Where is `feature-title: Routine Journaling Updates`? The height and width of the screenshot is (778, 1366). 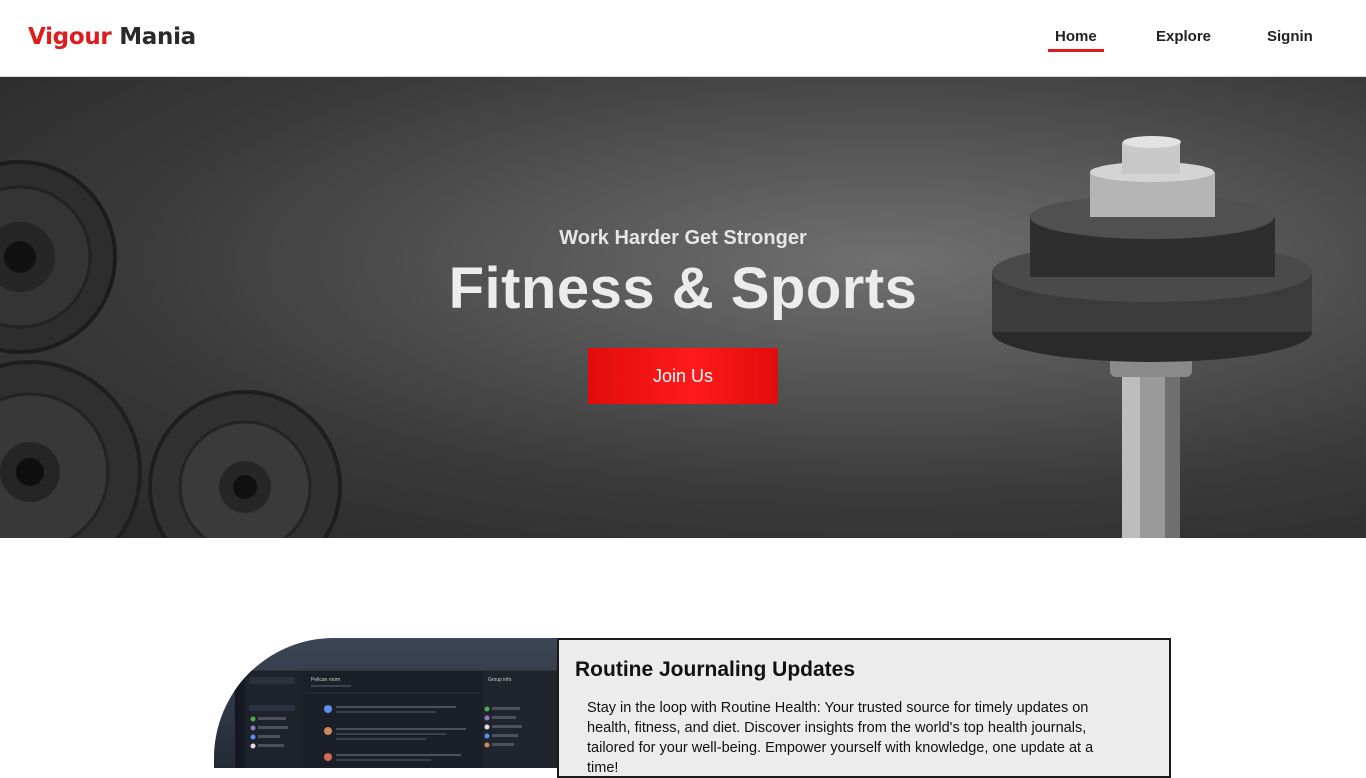 feature-title: Routine Journaling Updates is located at coordinates (715, 669).